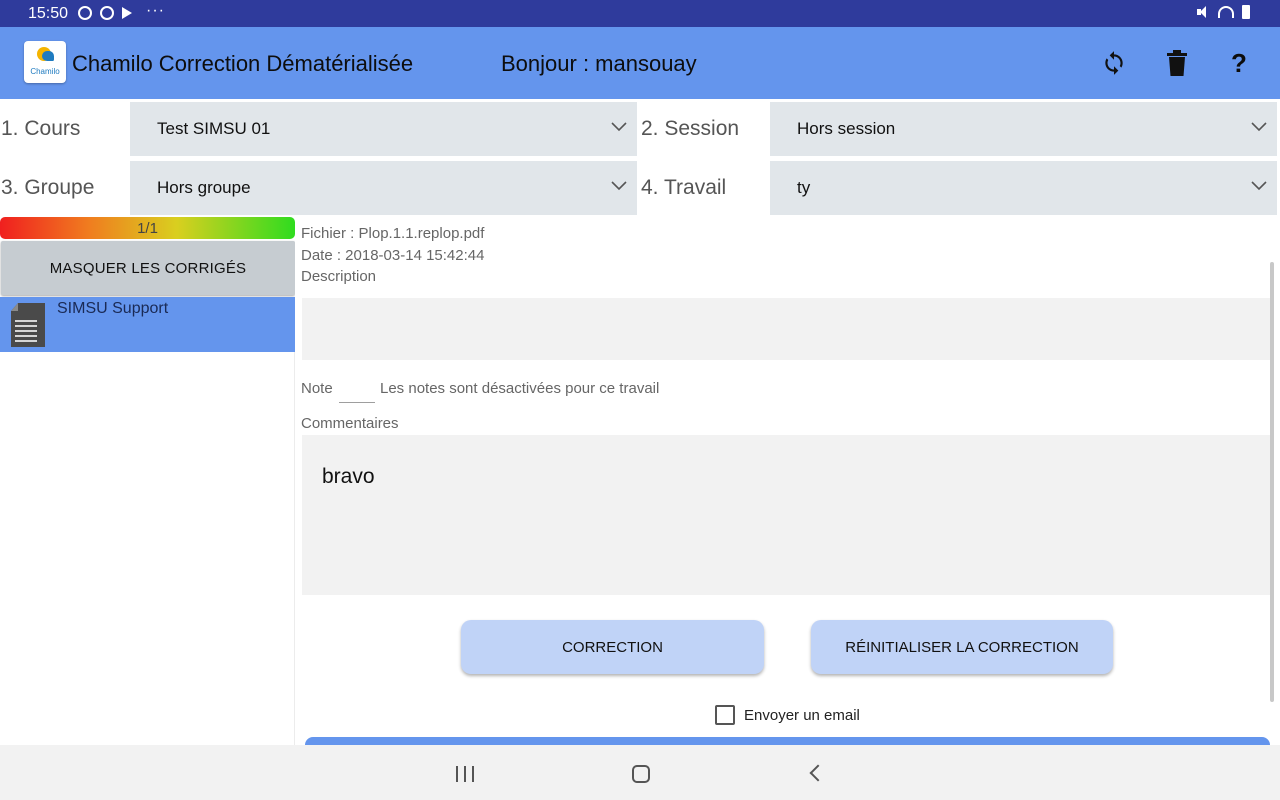 The width and height of the screenshot is (1280, 800). Describe the element at coordinates (148, 268) in the screenshot. I see `hide-corrected-button: MASQUER LES CORRIGÉS` at that location.